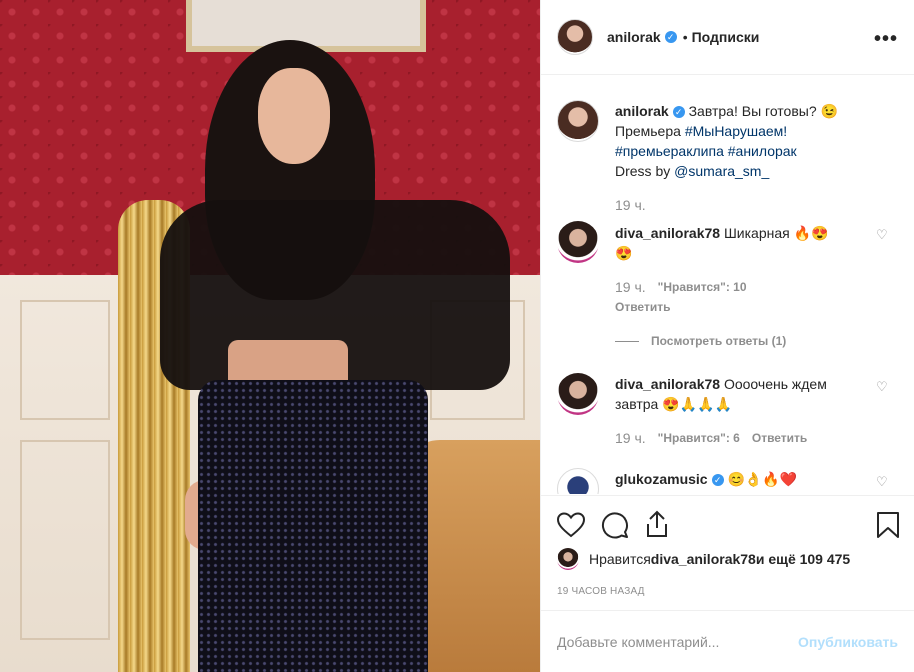  I want to click on liker-username: diva_anilorak78, so click(703, 559).